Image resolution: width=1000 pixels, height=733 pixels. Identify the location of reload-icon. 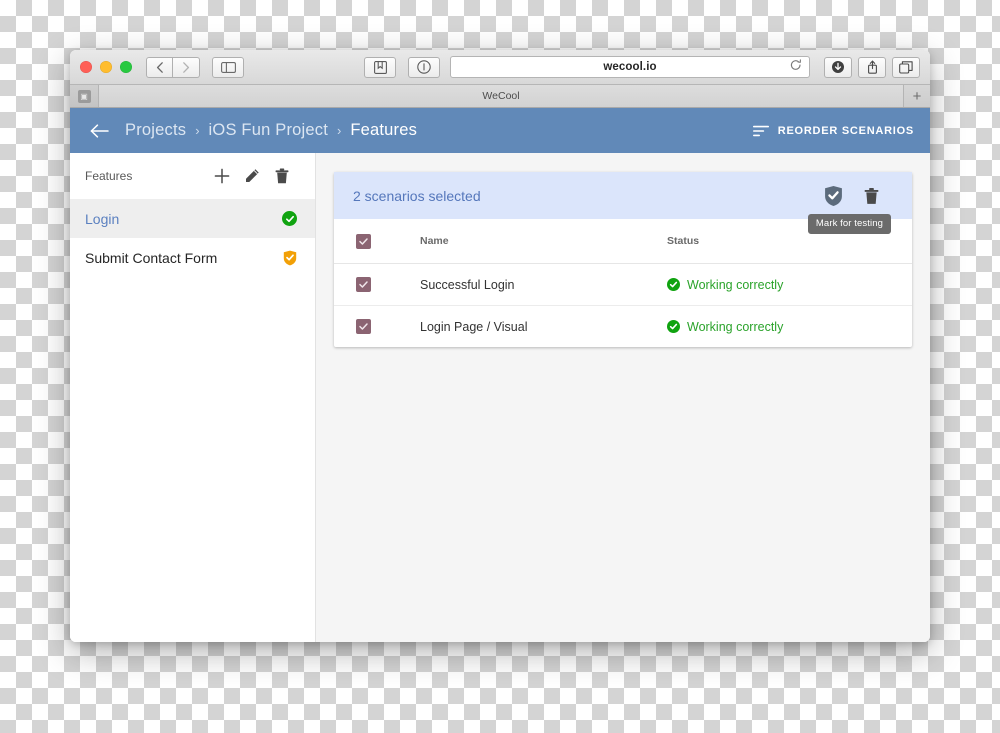
(795, 64).